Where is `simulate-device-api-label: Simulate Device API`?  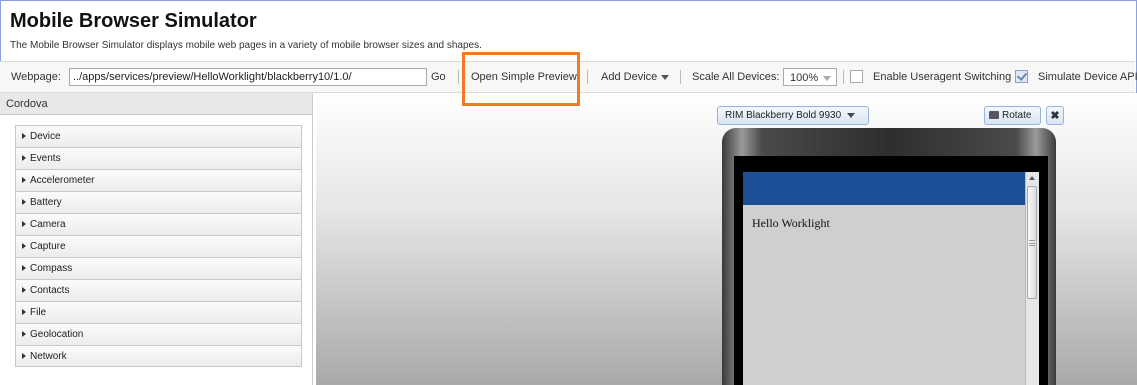 simulate-device-api-label: Simulate Device API is located at coordinates (1087, 77).